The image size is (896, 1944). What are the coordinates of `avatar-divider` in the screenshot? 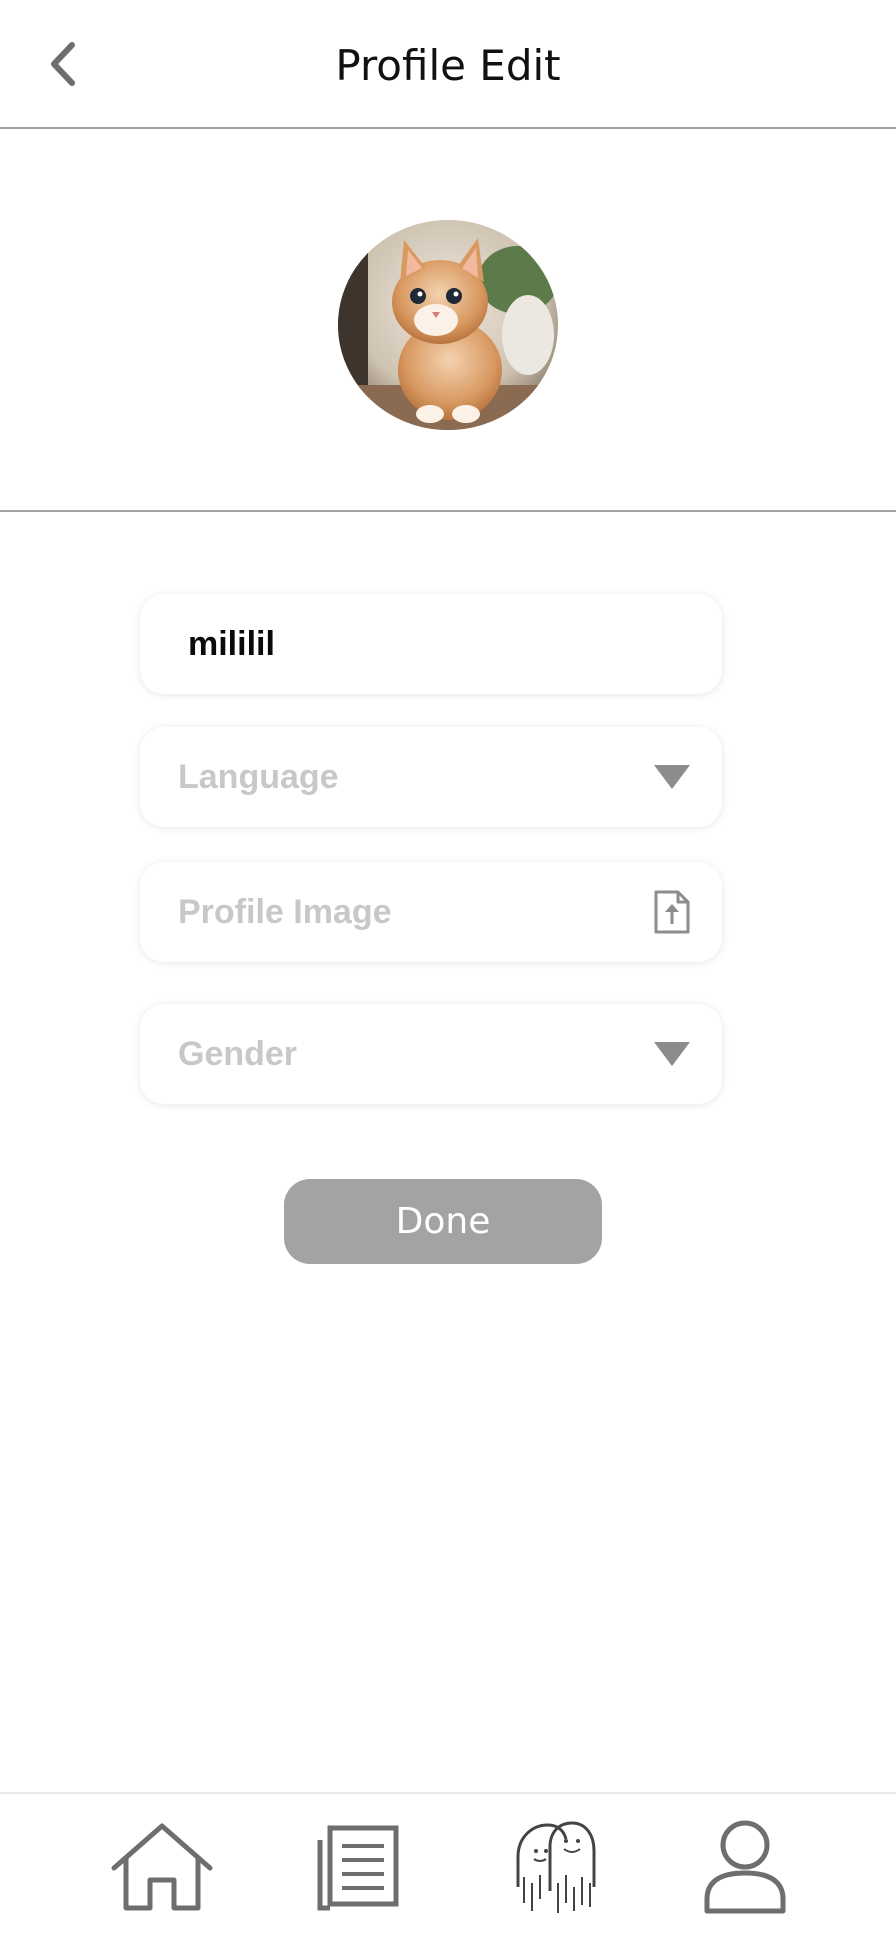 It's located at (448, 511).